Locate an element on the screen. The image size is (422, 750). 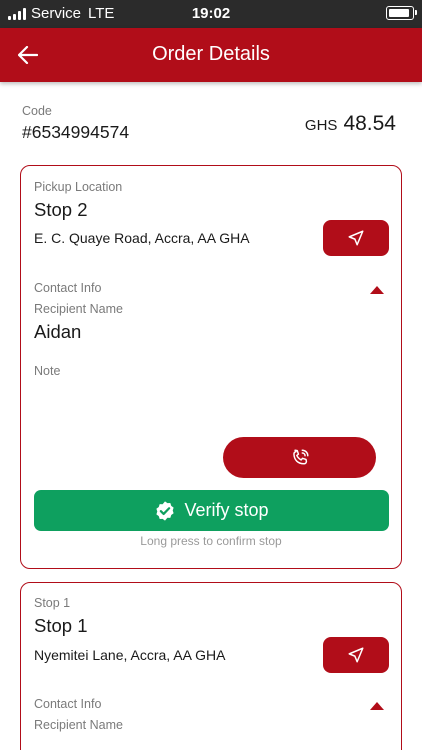
order-price: GHS 48.54 is located at coordinates (350, 124).